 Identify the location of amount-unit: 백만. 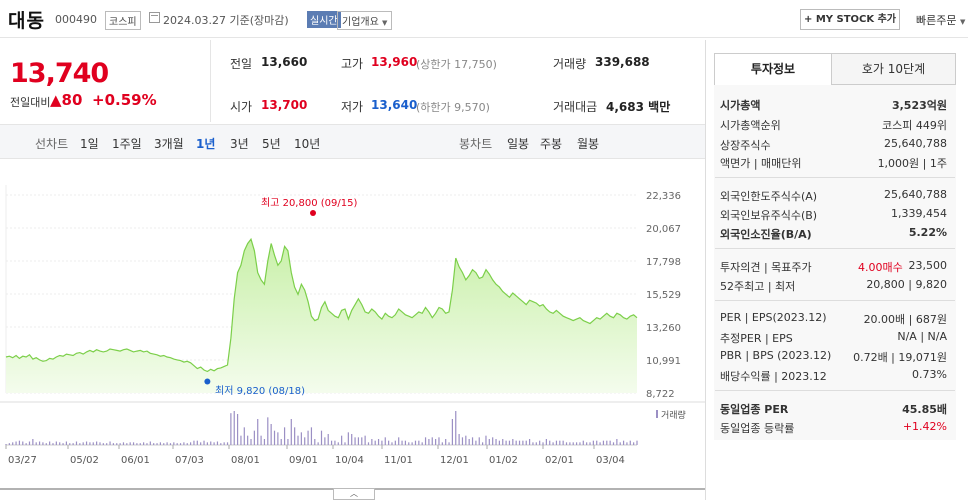
(659, 107).